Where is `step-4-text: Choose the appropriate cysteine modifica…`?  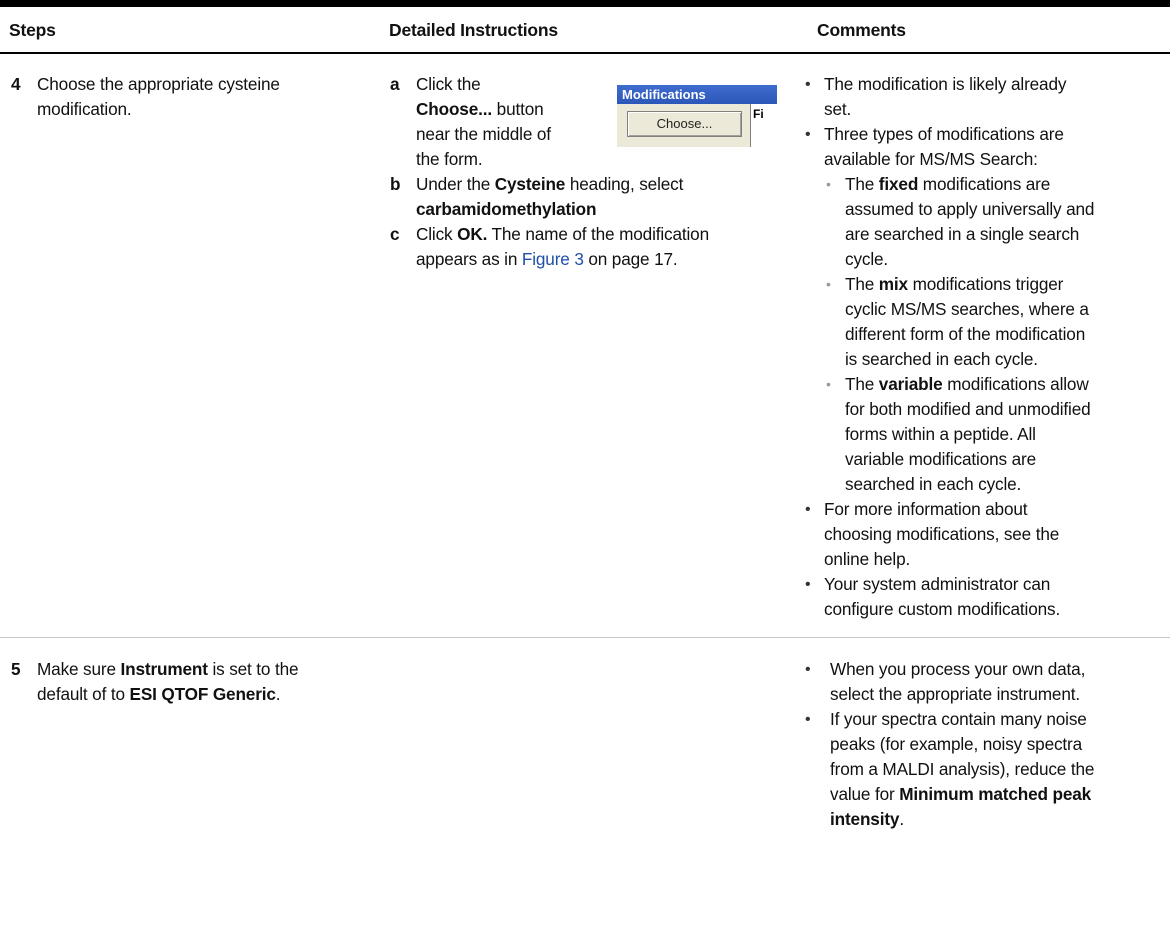
step-4-text: Choose the appropriate cysteine modifica… is located at coordinates (158, 96).